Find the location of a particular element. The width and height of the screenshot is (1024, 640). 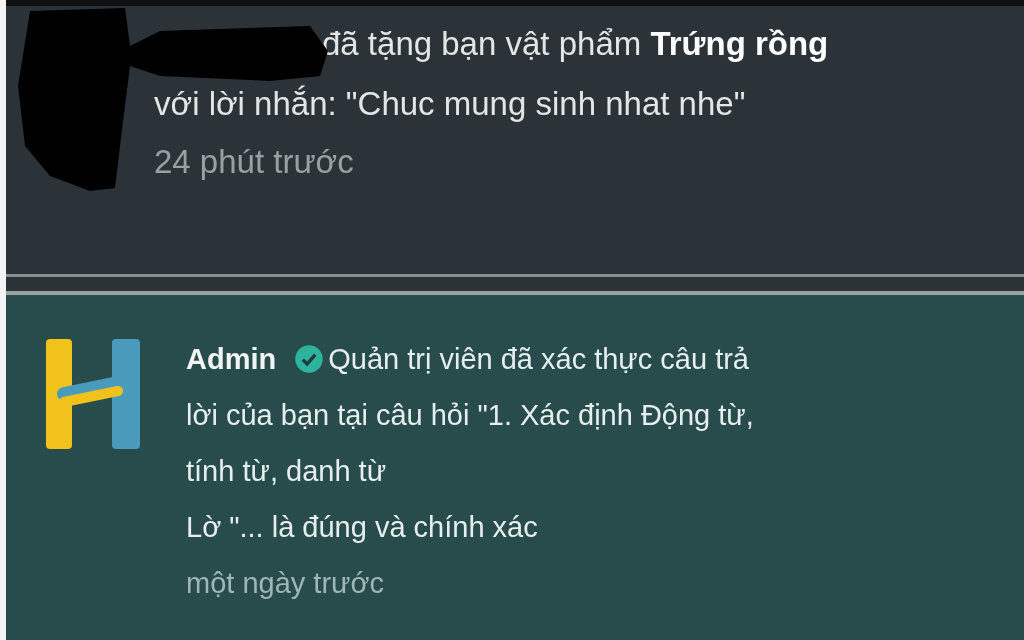

timestamp: một ngày trước is located at coordinates (285, 583).